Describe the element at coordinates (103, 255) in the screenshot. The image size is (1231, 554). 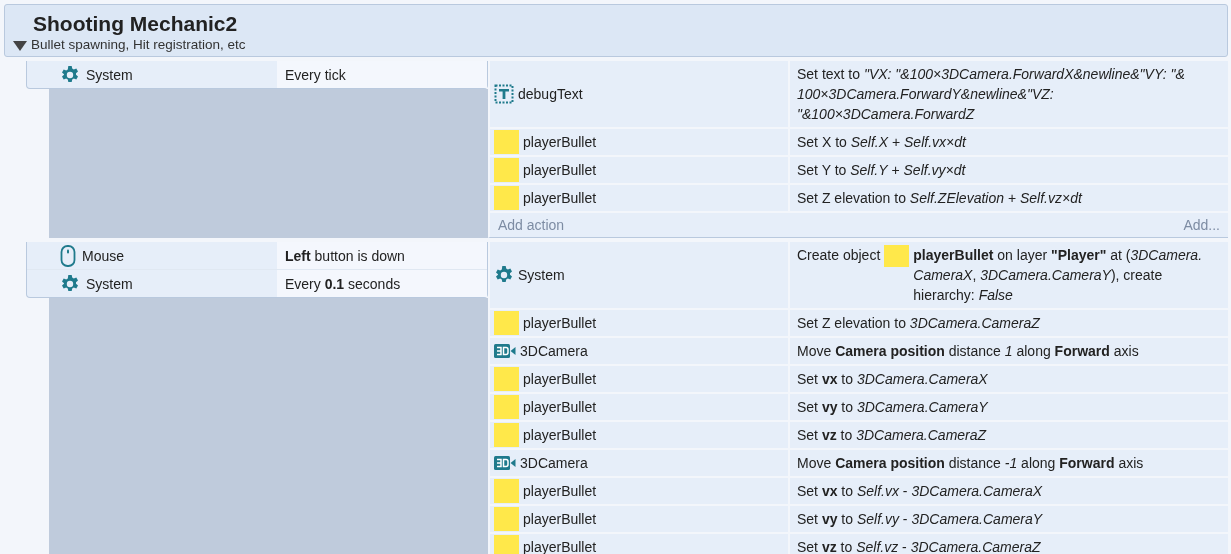
I see `condition-object: Mouse` at that location.